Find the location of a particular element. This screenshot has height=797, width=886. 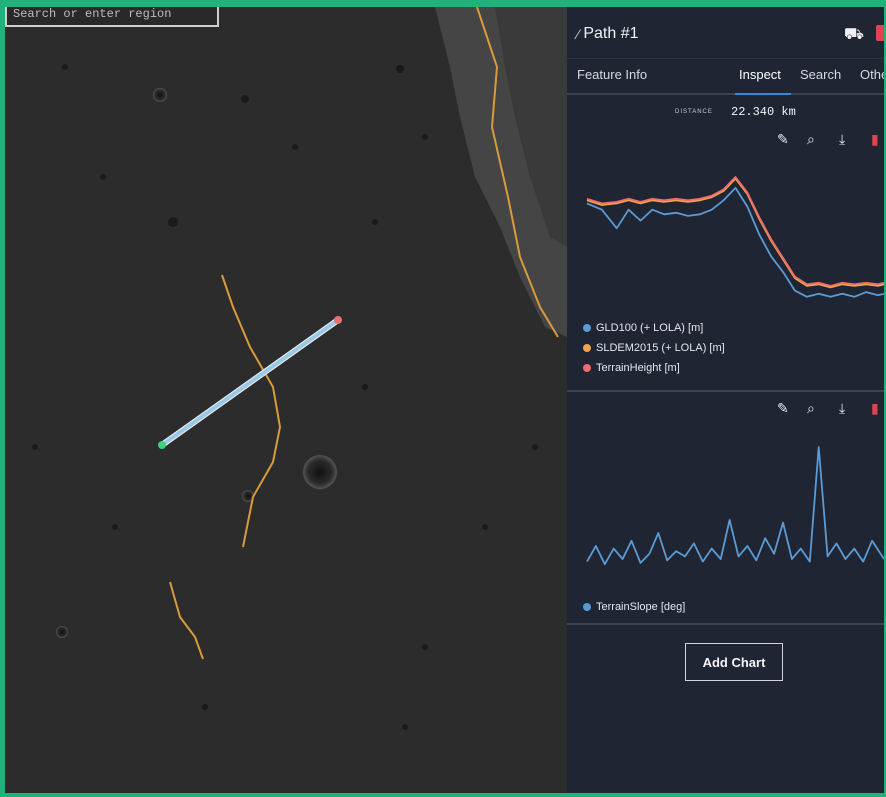

slope-legend: TerrainSlope [deg] is located at coordinates (725, 607).